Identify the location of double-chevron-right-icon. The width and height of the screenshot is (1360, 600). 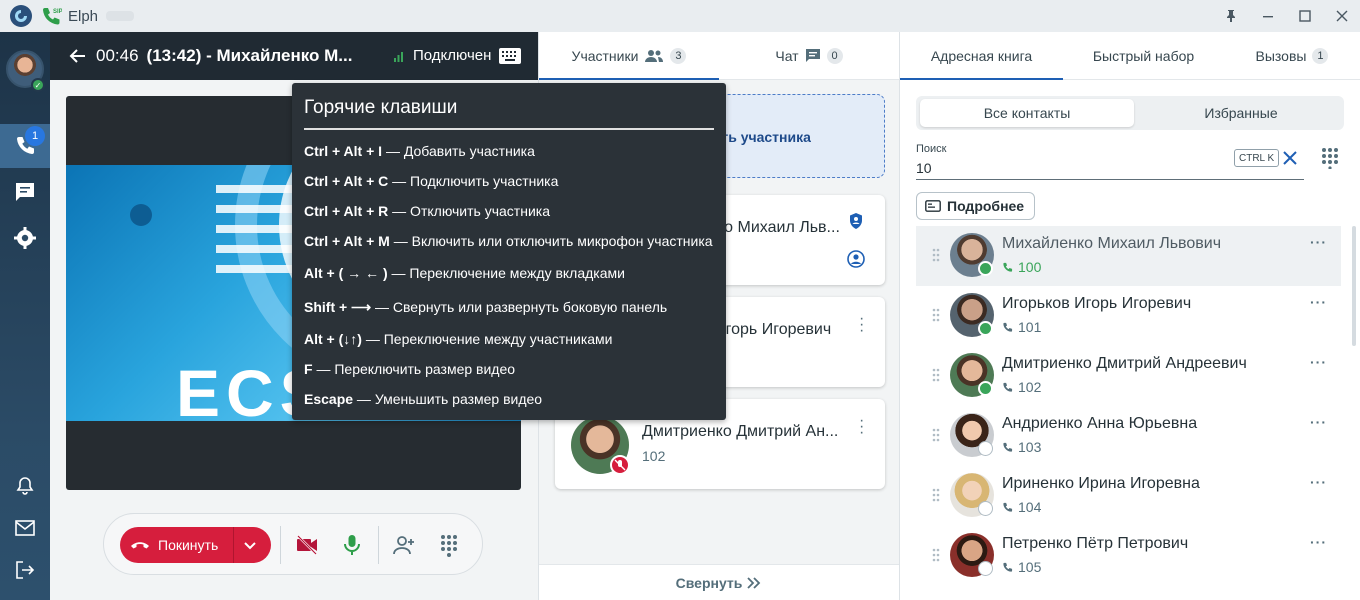
(754, 582).